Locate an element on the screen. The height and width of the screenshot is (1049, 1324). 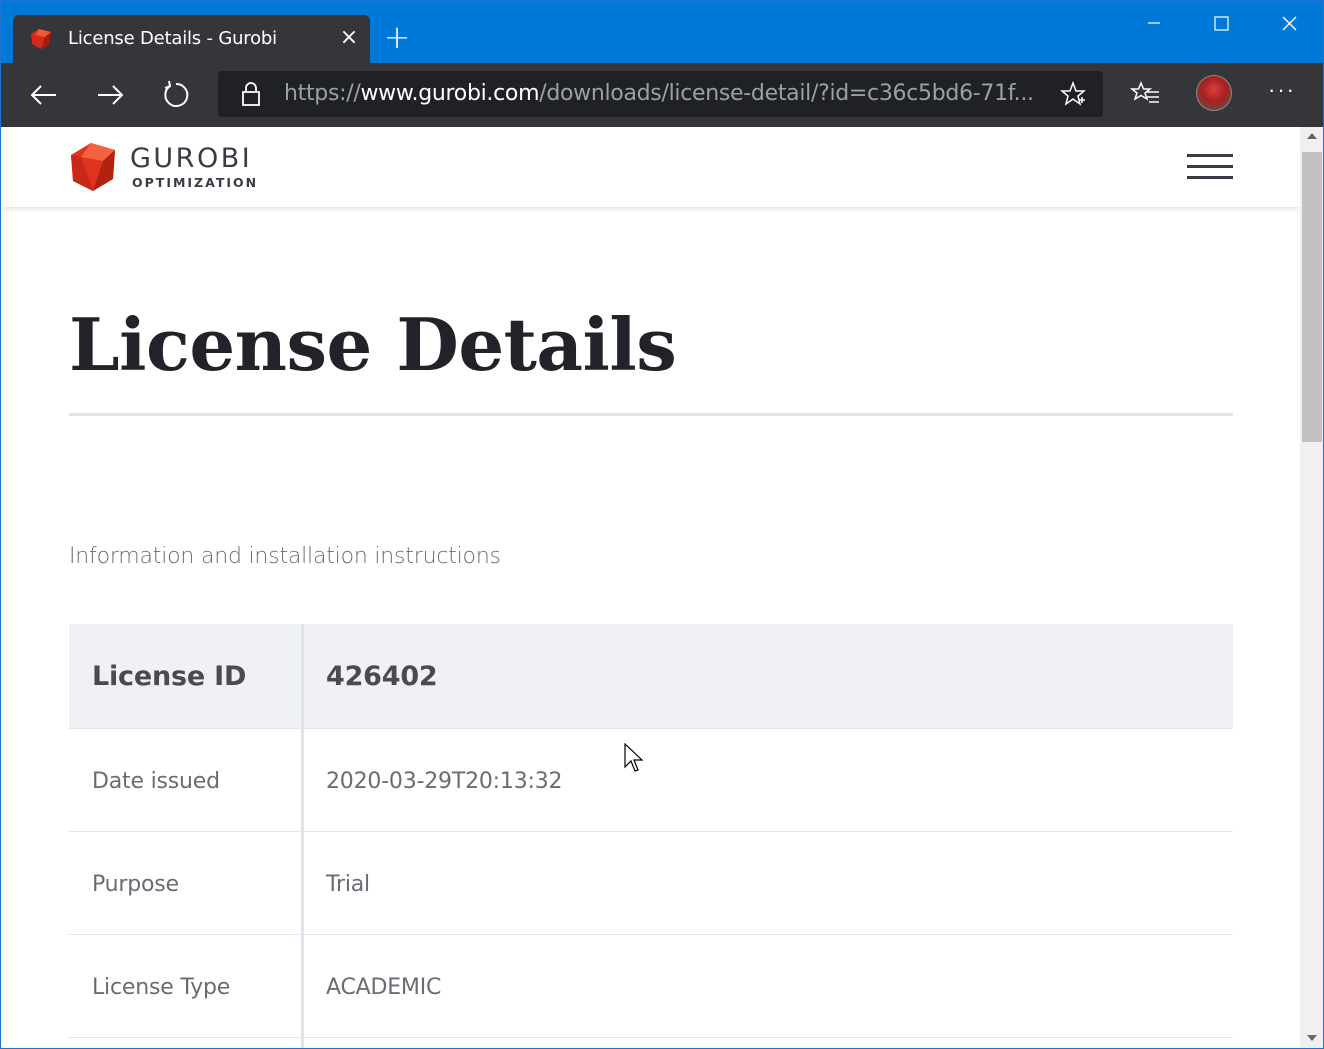
tab-close-icon: × is located at coordinates (349, 38).